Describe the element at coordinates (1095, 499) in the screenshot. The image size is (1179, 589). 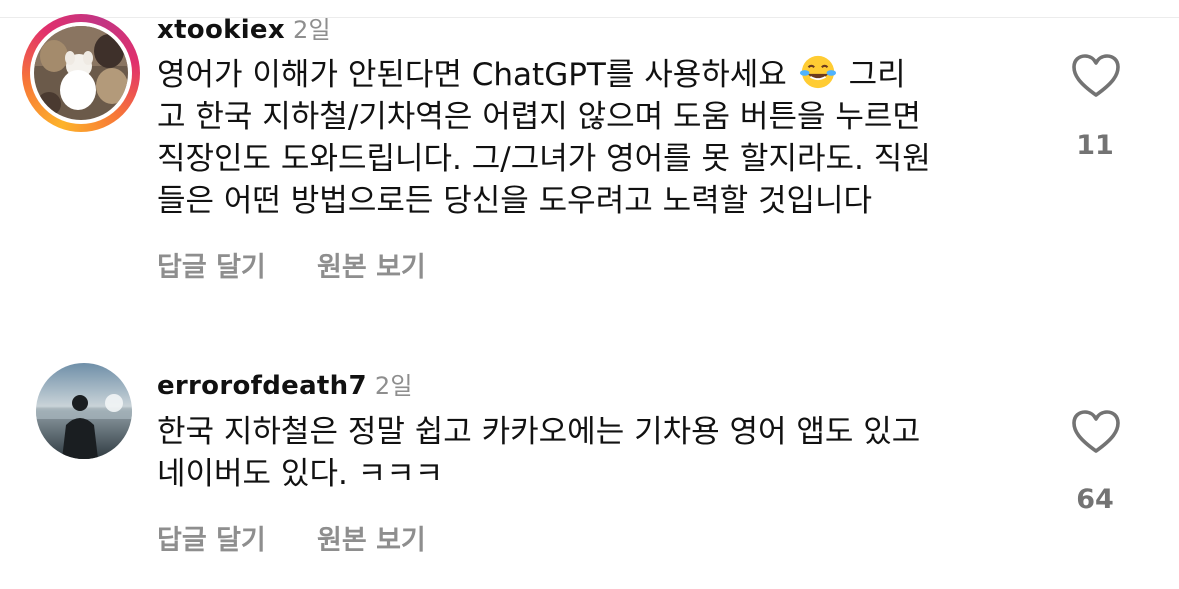
I see `like-count: 64` at that location.